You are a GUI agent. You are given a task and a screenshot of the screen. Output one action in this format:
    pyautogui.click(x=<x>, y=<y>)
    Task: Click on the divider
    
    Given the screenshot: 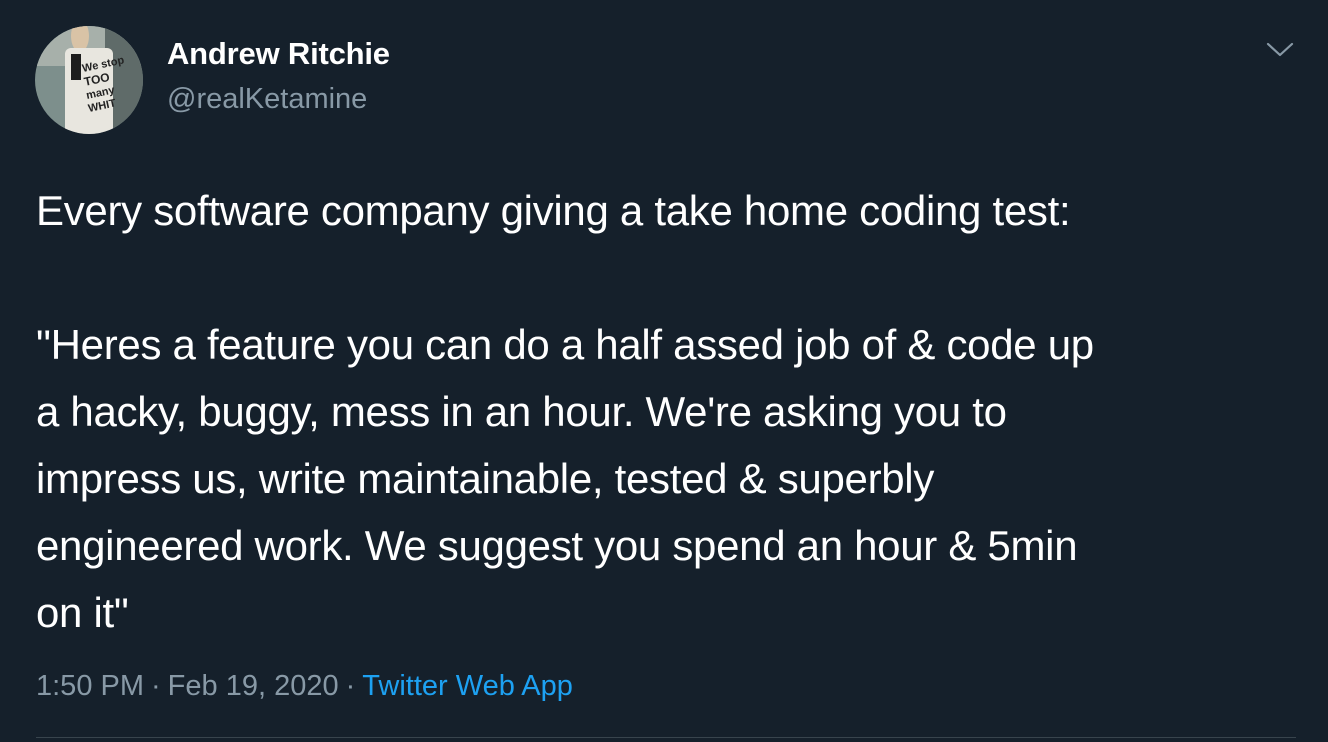 What is the action you would take?
    pyautogui.click(x=666, y=737)
    